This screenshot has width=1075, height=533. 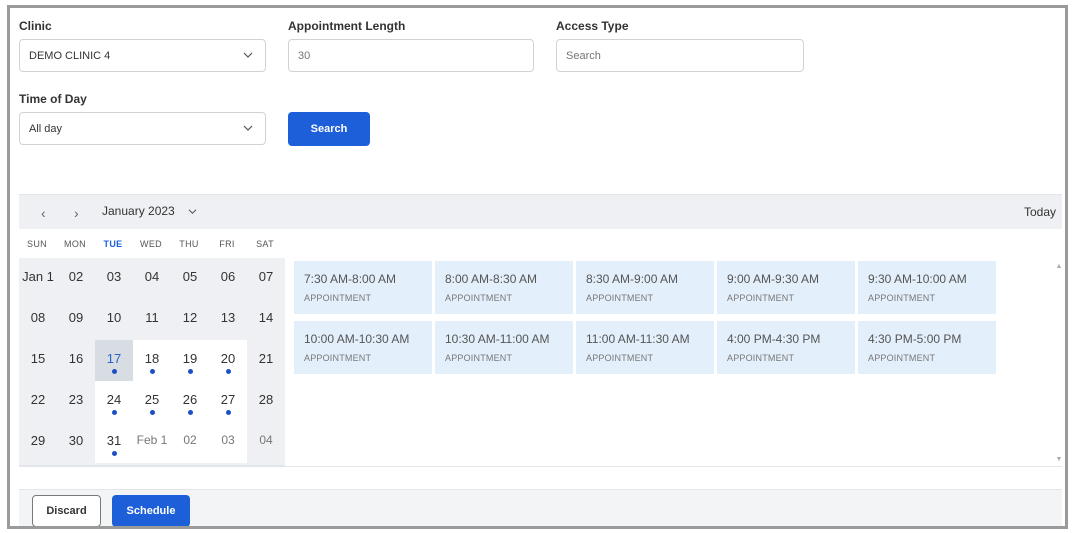 I want to click on divider, so click(x=540, y=466).